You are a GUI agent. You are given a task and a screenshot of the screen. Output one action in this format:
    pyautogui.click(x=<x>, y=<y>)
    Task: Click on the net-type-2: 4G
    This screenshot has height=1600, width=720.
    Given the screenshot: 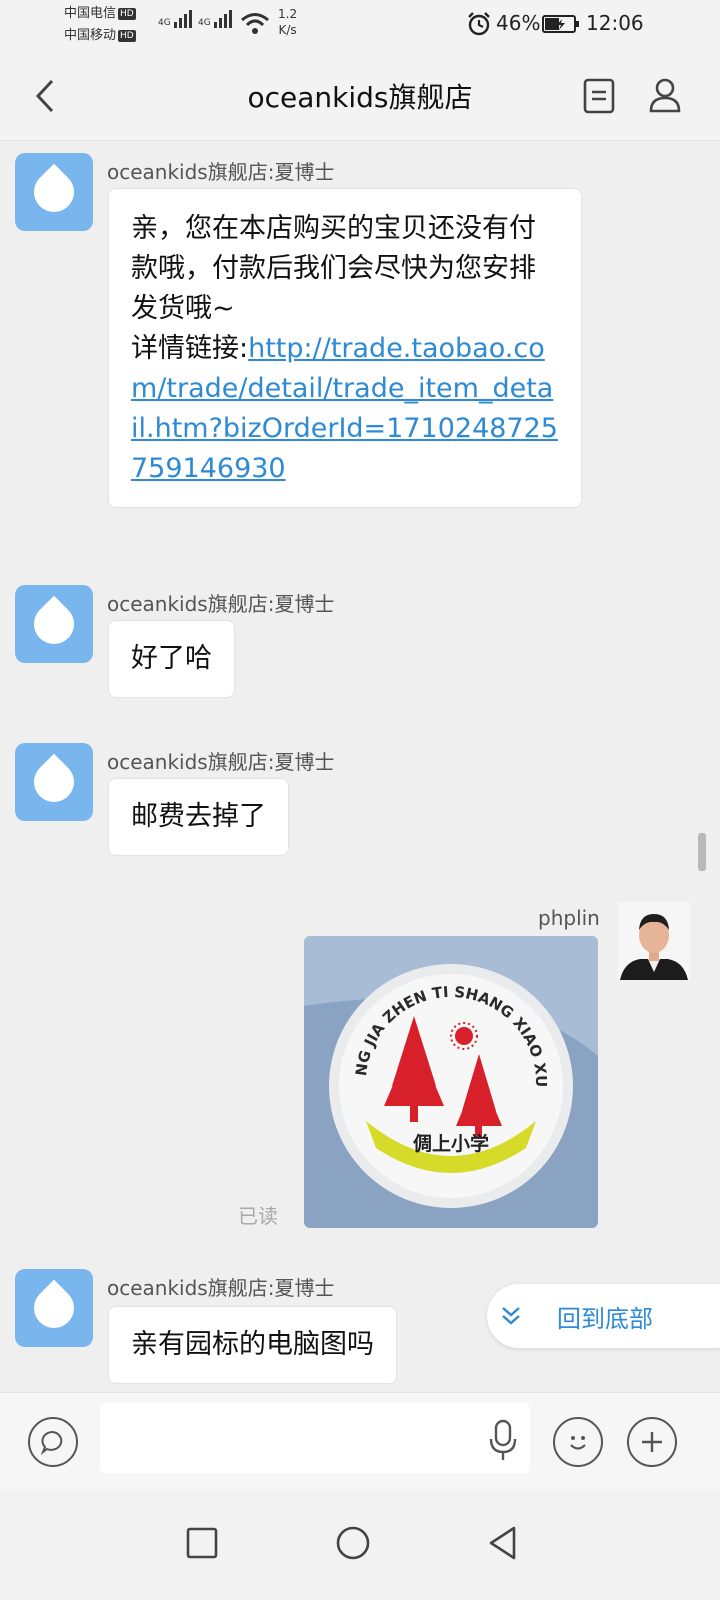 What is the action you would take?
    pyautogui.click(x=204, y=23)
    